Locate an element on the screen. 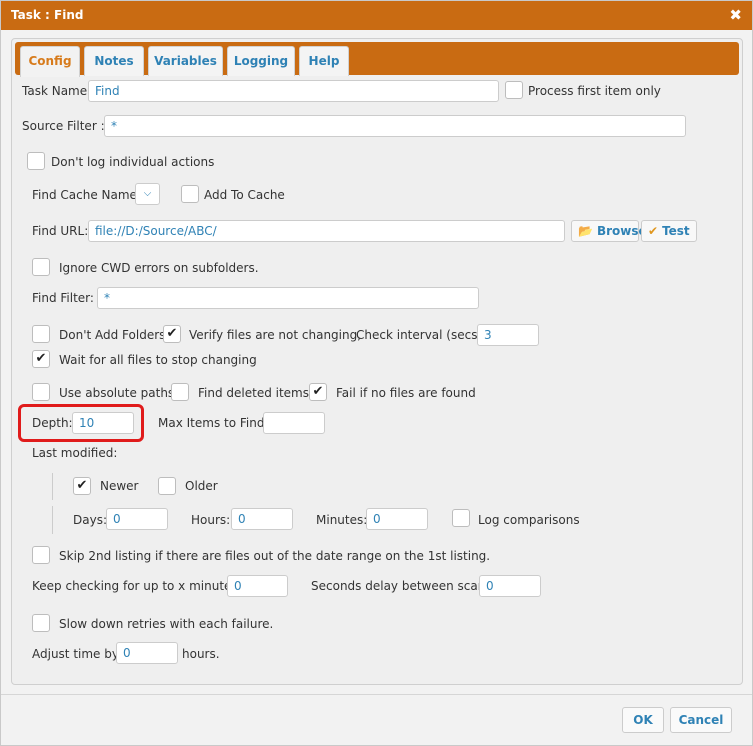 This screenshot has height=746, width=753. minutes-label: Minutes: is located at coordinates (342, 520).